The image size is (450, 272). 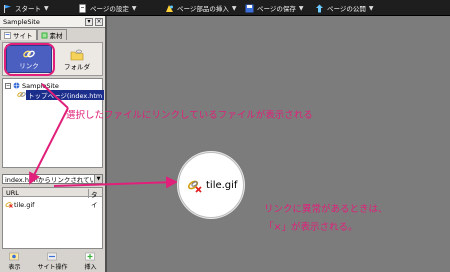 I want to click on page-settings-menu: ページの設定 ▼, so click(x=107, y=8).